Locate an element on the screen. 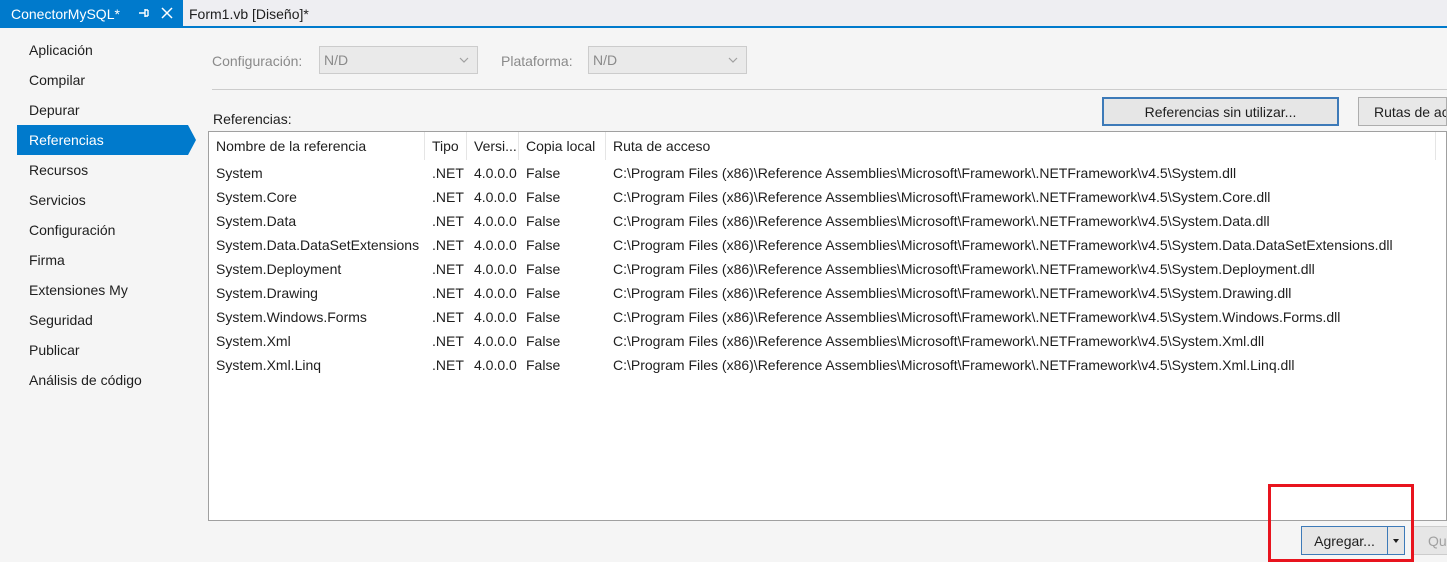 This screenshot has height=562, width=1447. nav-item-seguridad: Seguridad is located at coordinates (102, 320).